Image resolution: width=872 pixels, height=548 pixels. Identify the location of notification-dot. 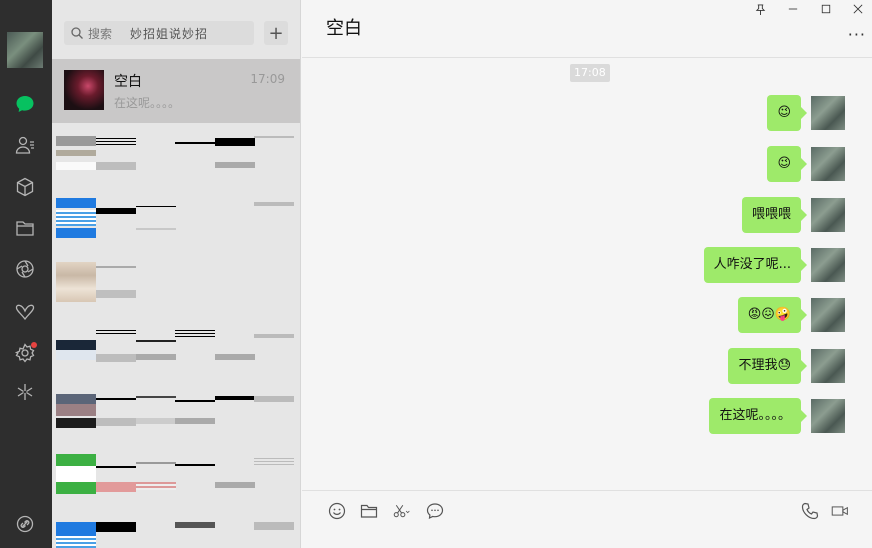
(34, 345).